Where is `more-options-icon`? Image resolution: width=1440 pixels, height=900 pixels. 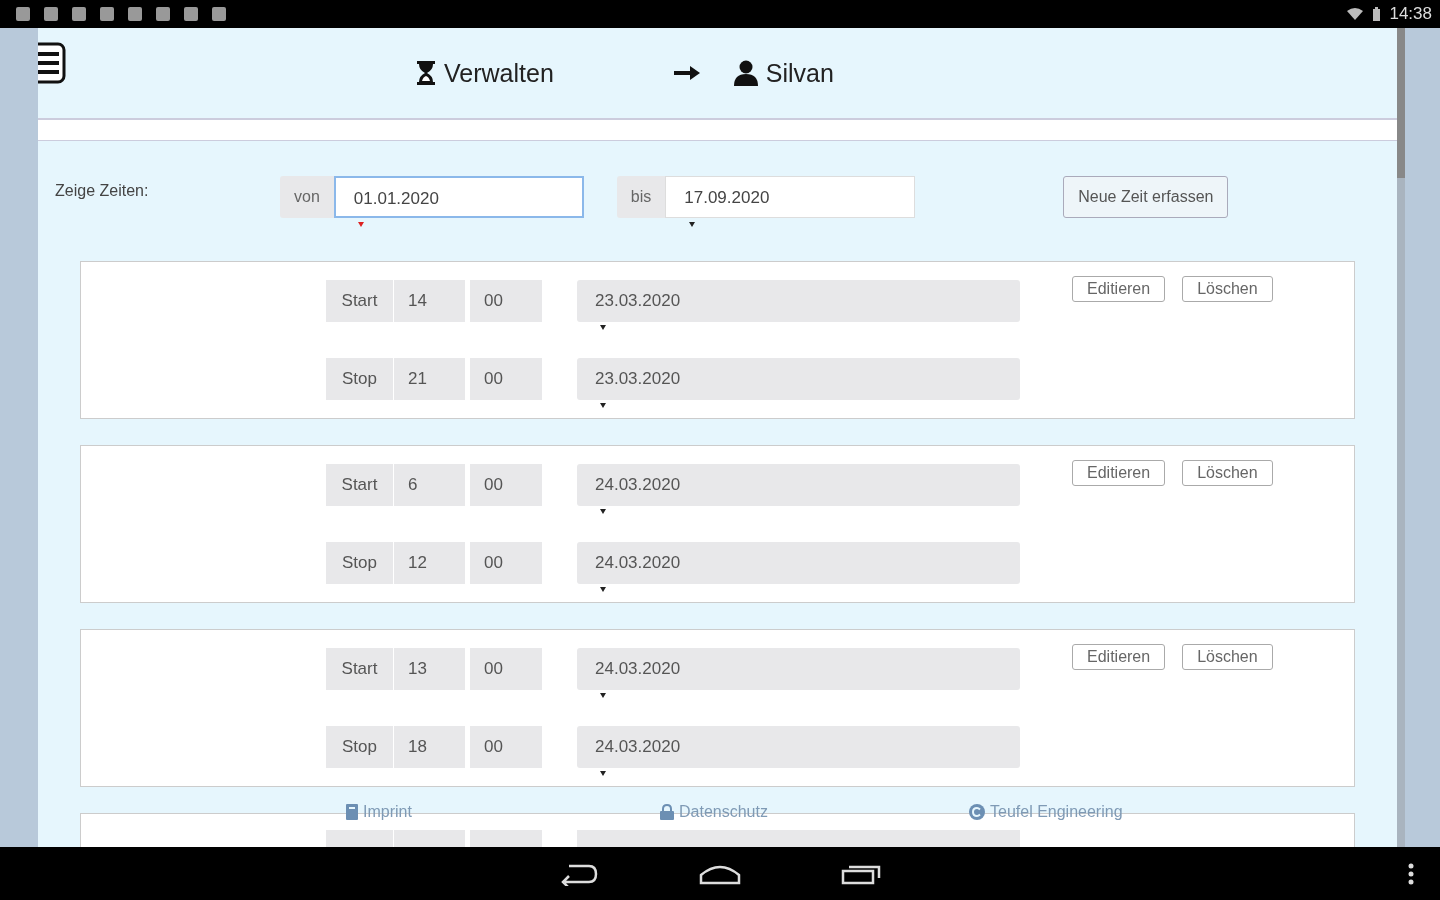 more-options-icon is located at coordinates (1411, 874).